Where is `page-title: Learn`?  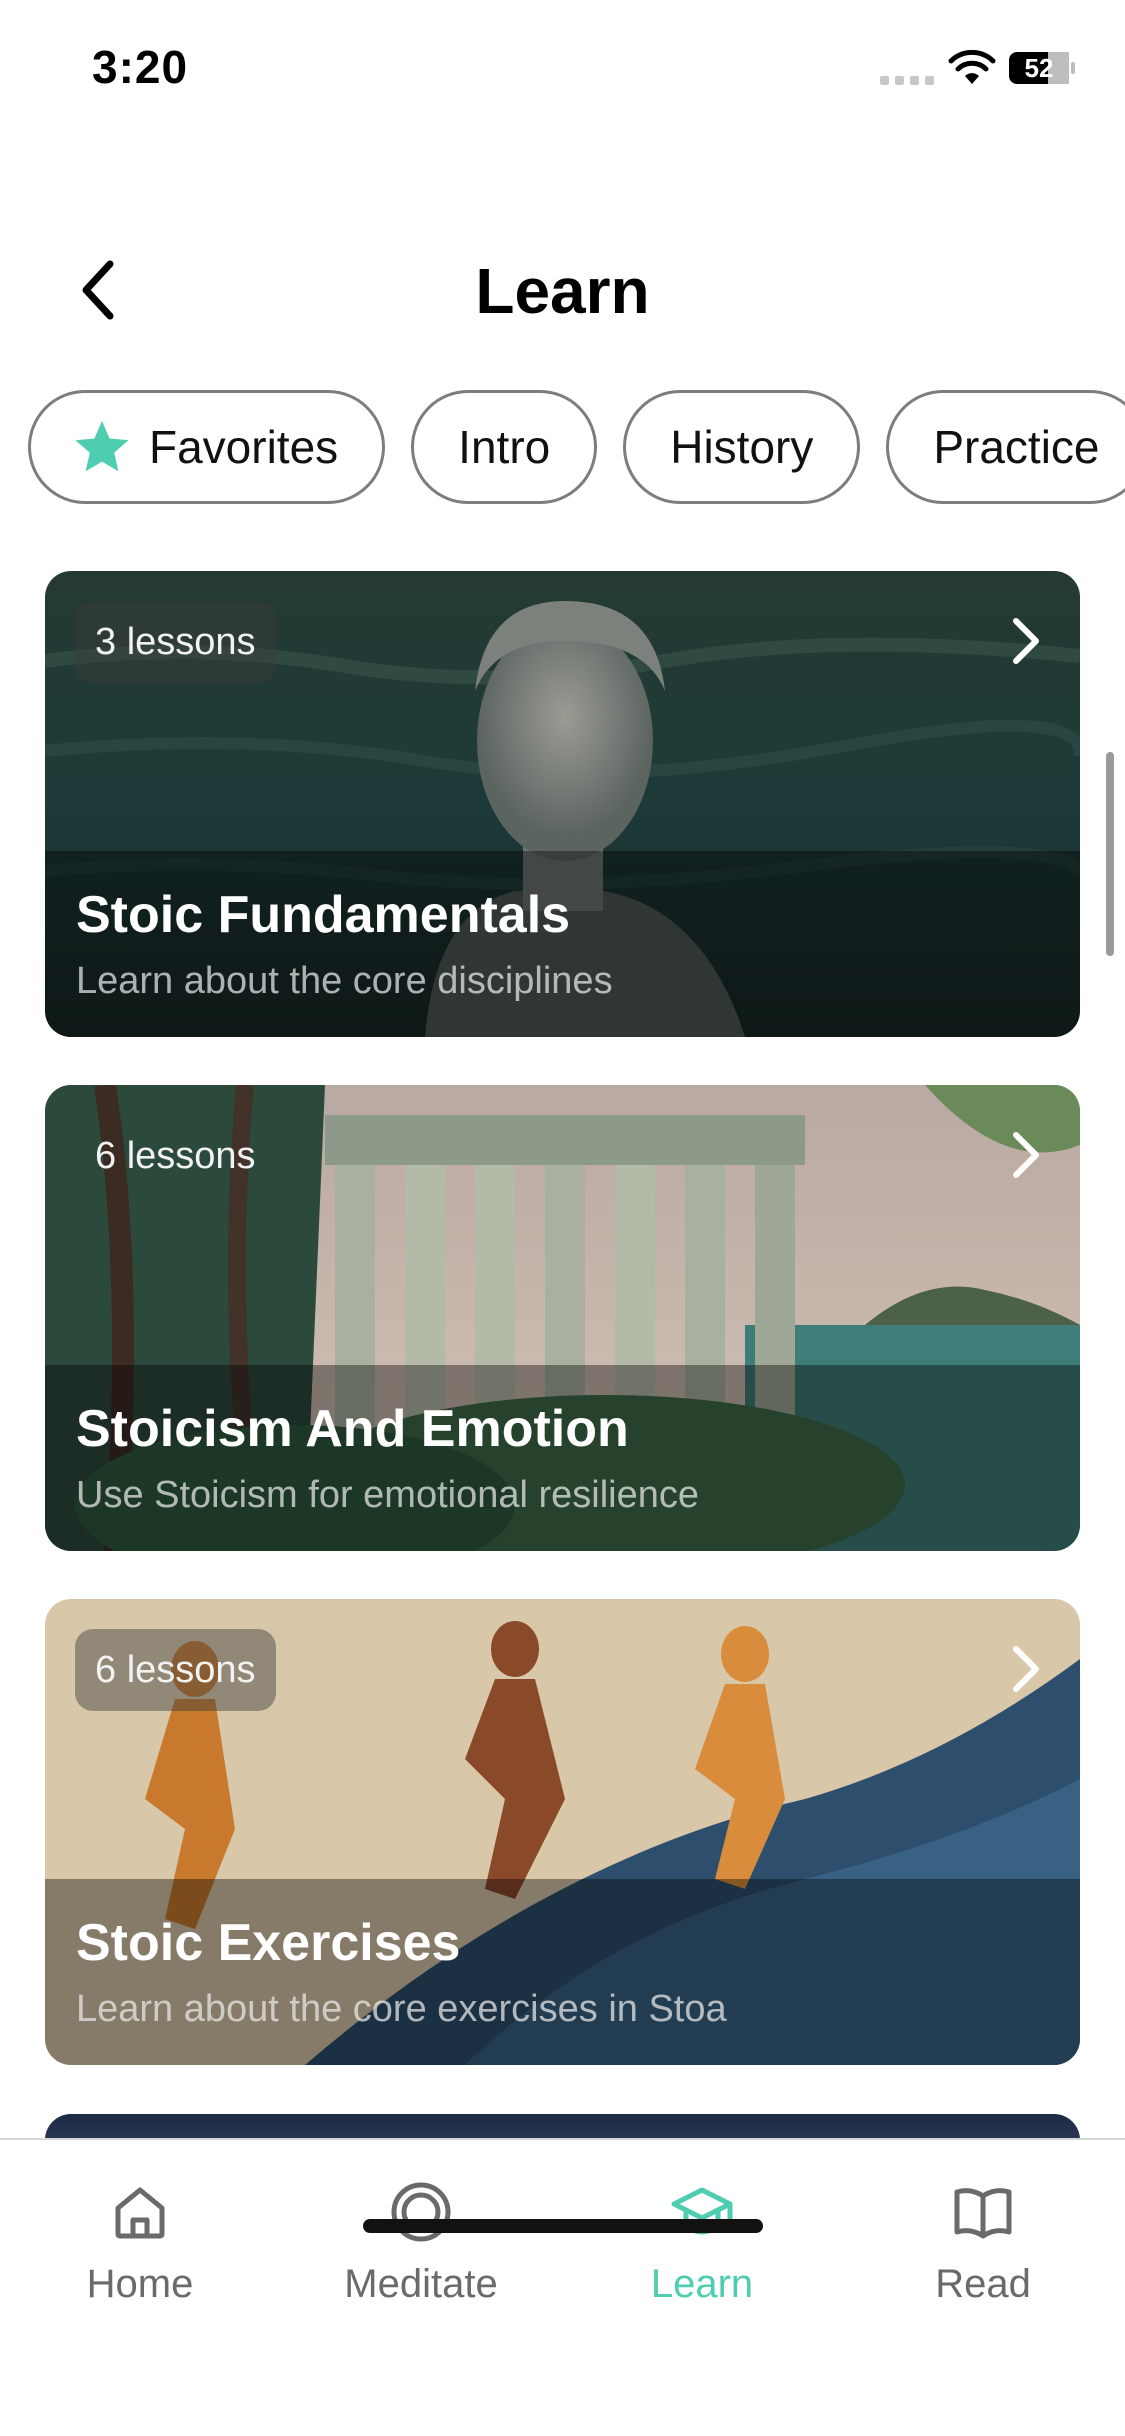
page-title: Learn is located at coordinates (562, 291).